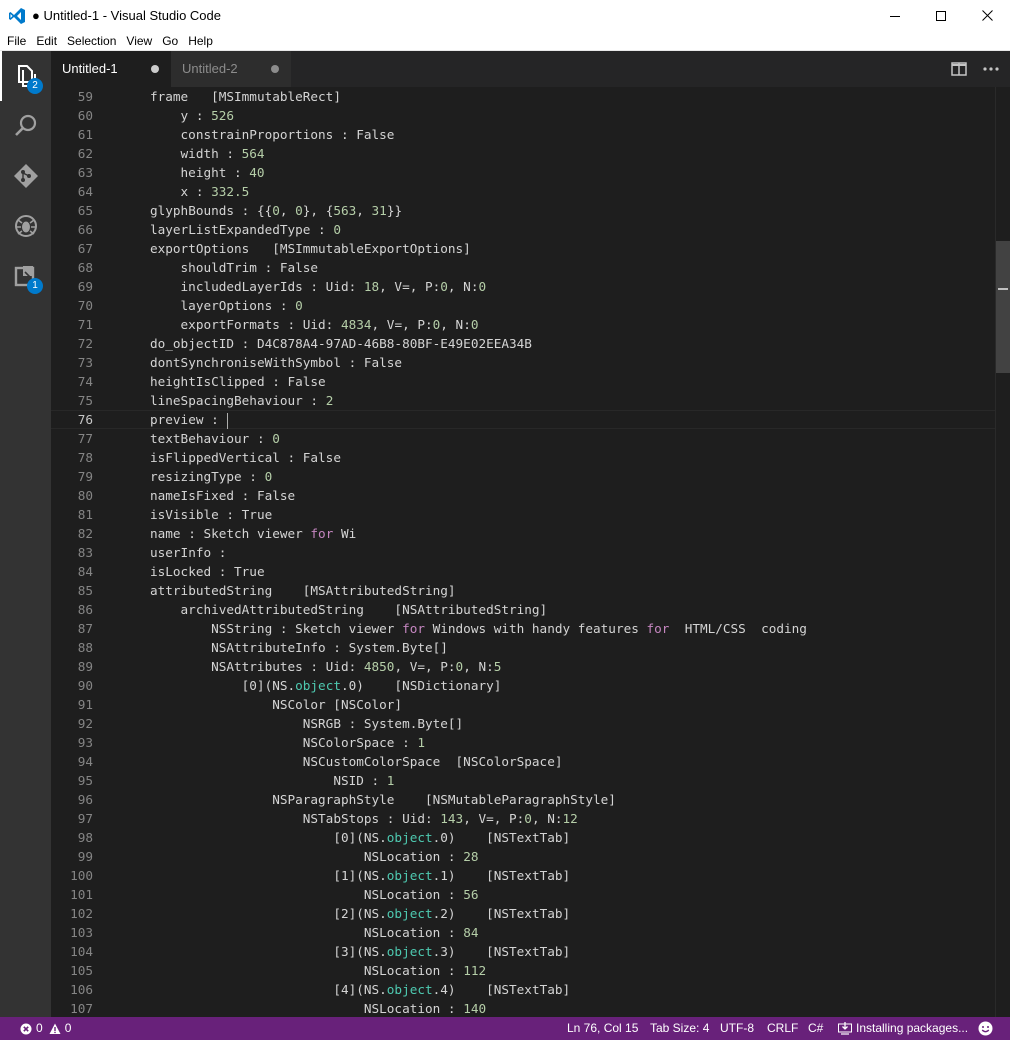 The width and height of the screenshot is (1010, 1040). Describe the element at coordinates (523, 495) in the screenshot. I see `code-line: 80 nameIsFixed : False` at that location.